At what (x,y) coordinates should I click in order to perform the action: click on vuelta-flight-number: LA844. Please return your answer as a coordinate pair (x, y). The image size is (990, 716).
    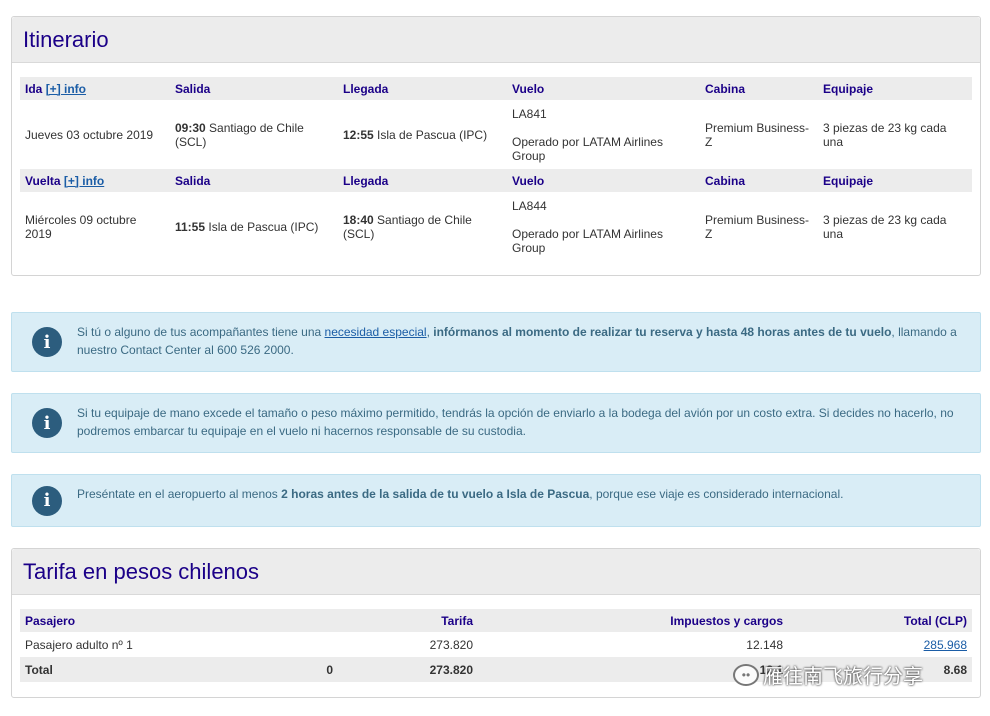
    Looking at the image, I should click on (529, 205).